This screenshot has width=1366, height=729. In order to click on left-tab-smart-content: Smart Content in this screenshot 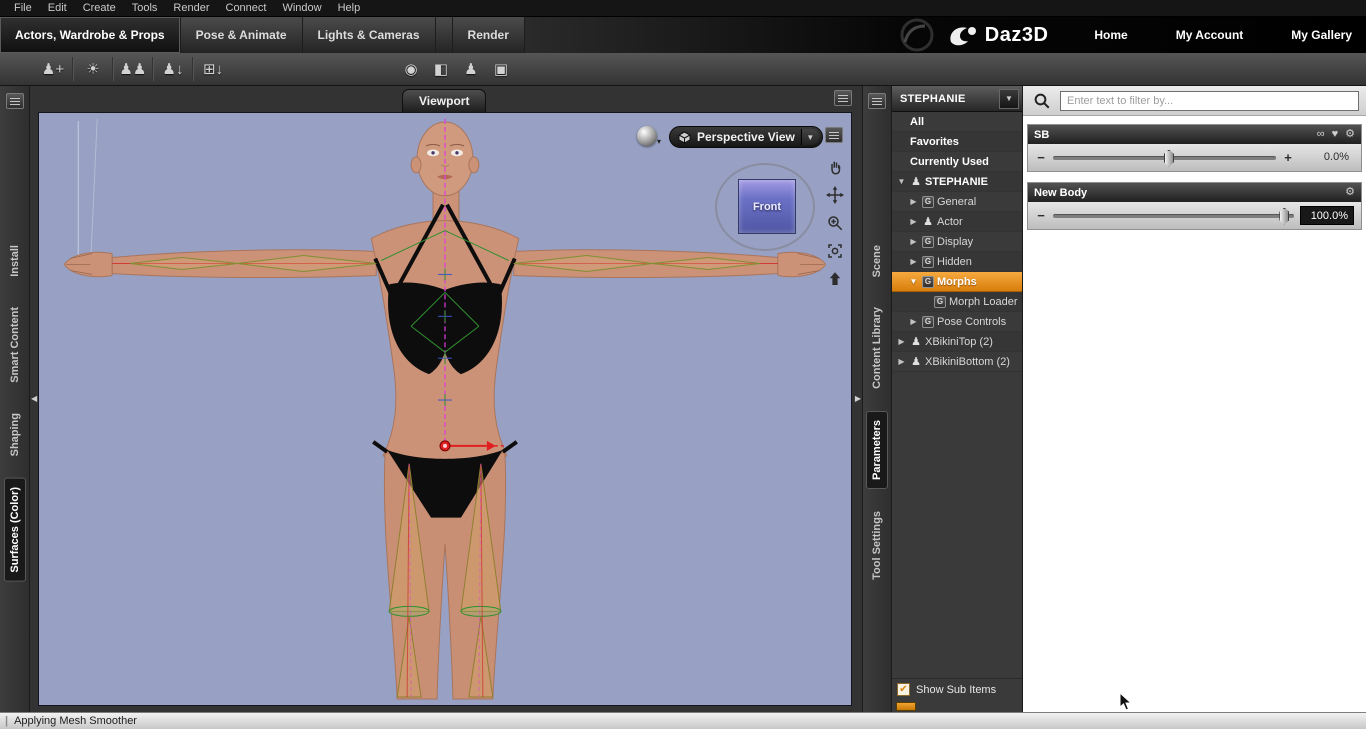, I will do `click(15, 345)`.